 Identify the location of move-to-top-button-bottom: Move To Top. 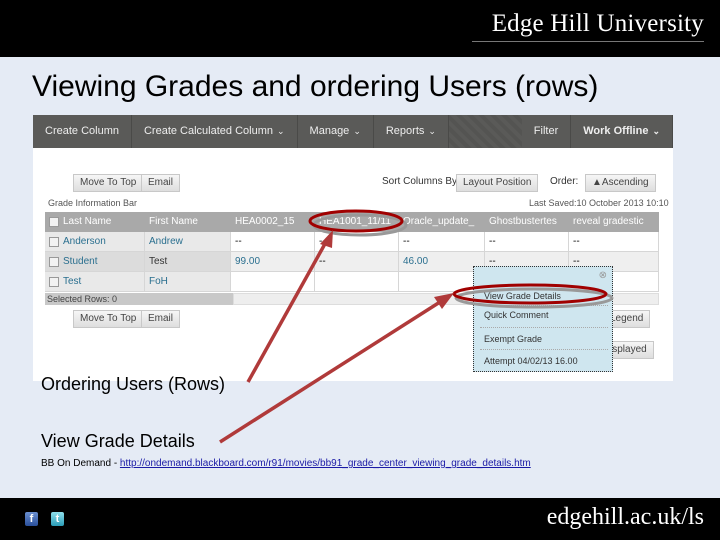
(108, 319).